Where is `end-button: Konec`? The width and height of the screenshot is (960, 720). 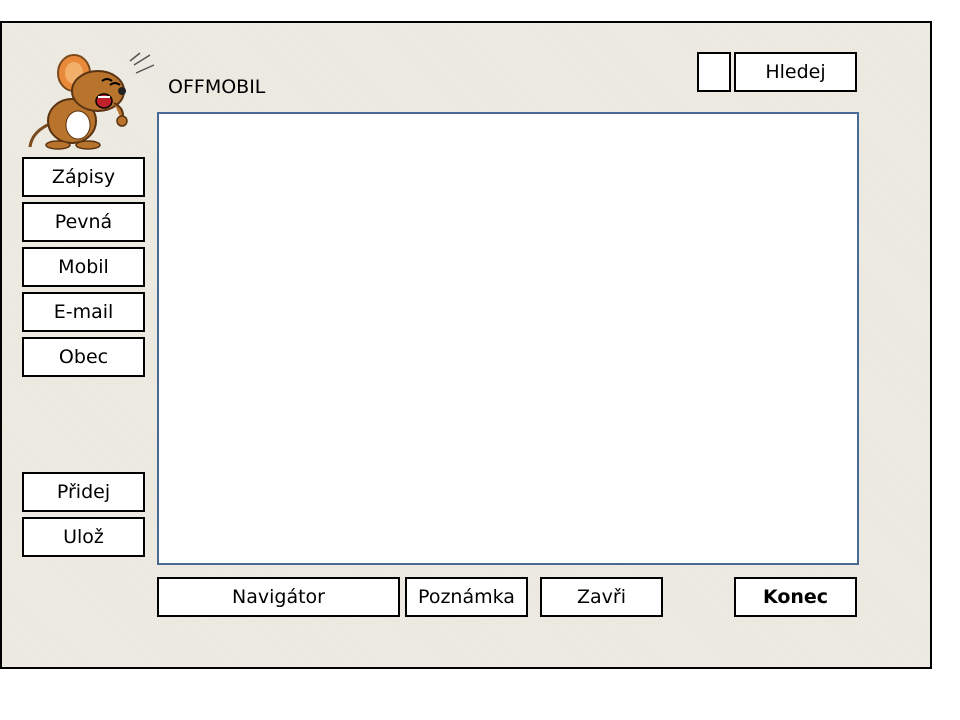 end-button: Konec is located at coordinates (795, 597).